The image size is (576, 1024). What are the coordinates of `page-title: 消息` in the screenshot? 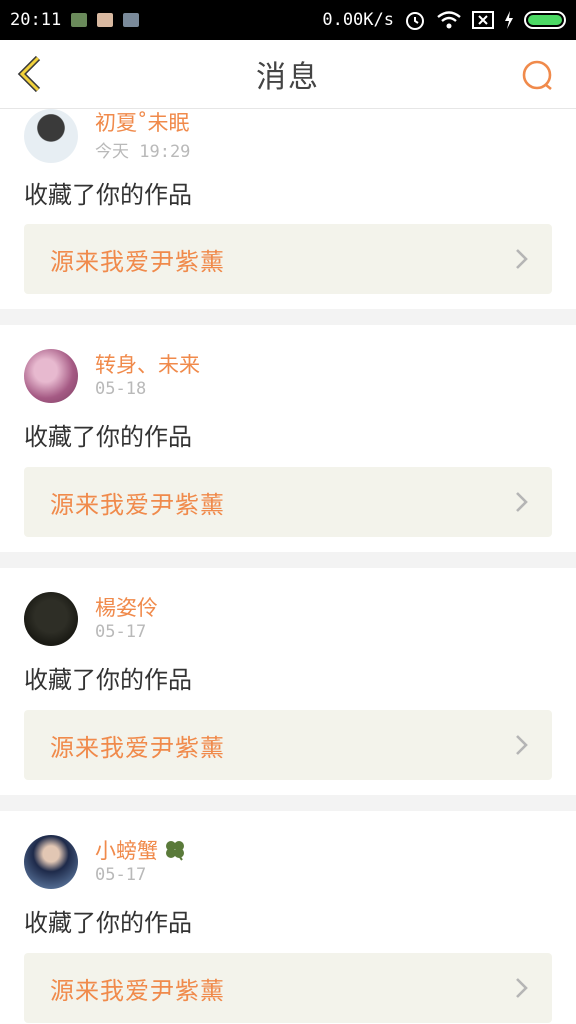 It's located at (288, 77).